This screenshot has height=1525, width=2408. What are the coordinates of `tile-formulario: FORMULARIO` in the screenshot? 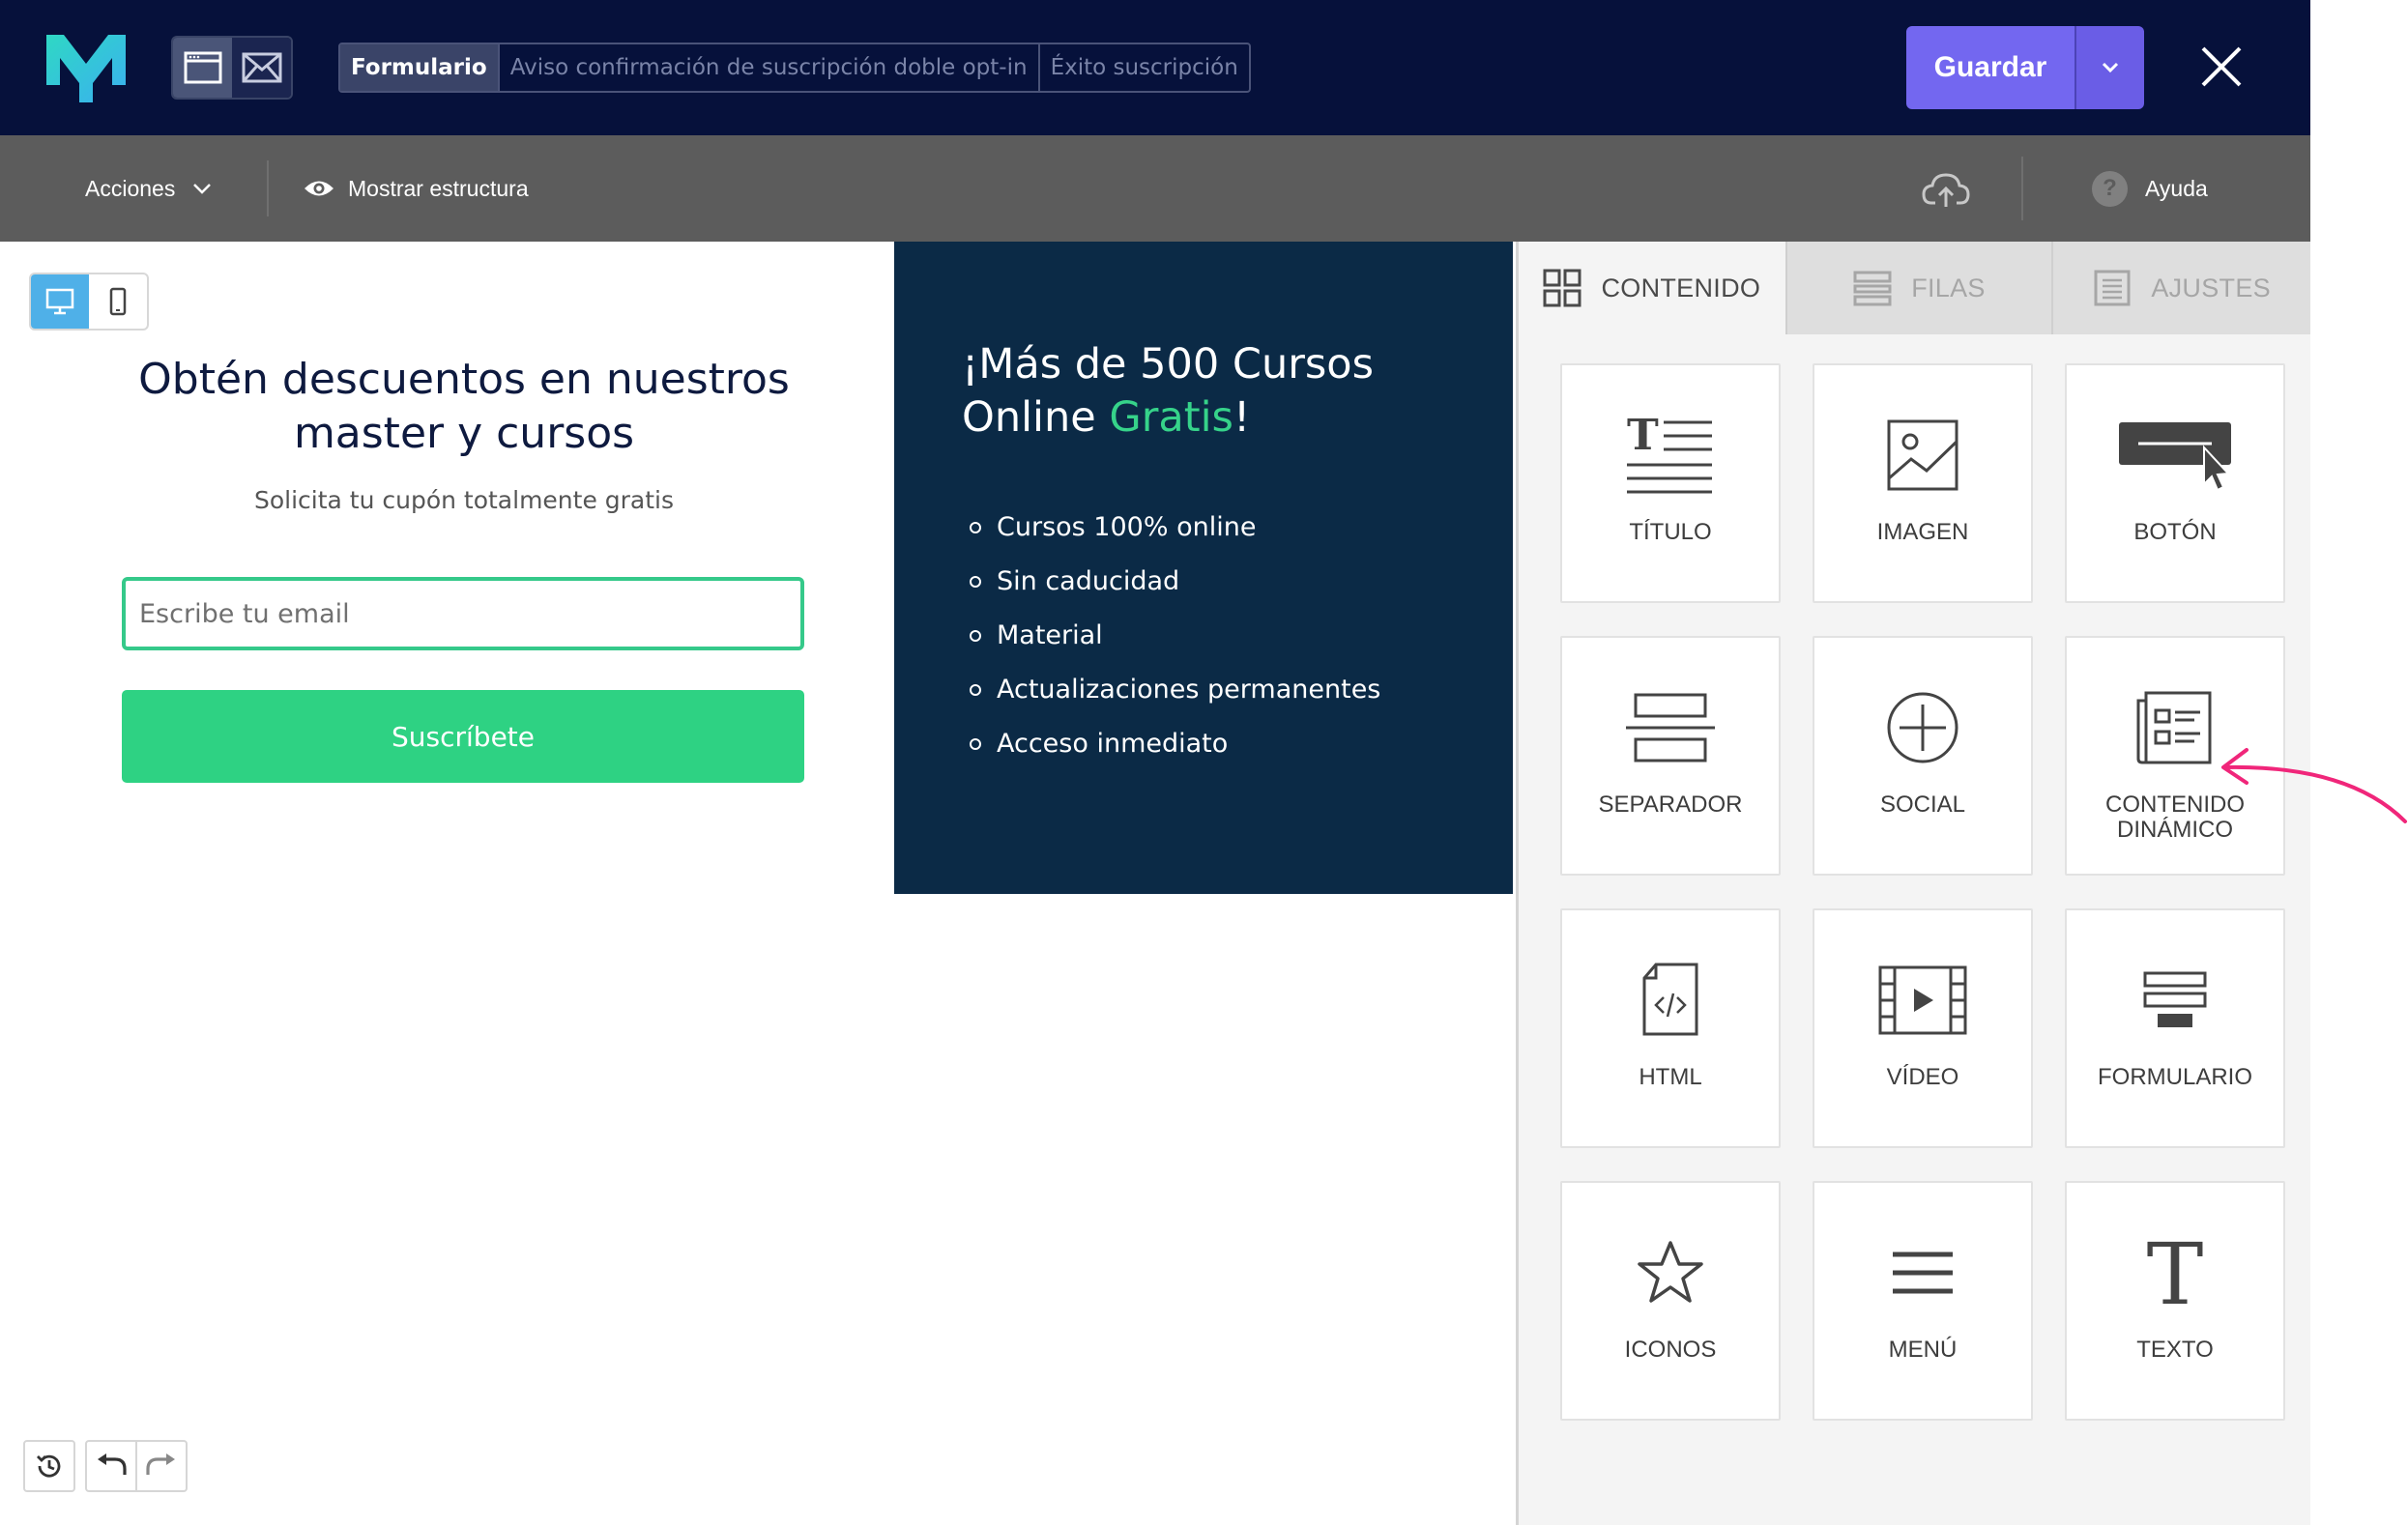 It's located at (2175, 1028).